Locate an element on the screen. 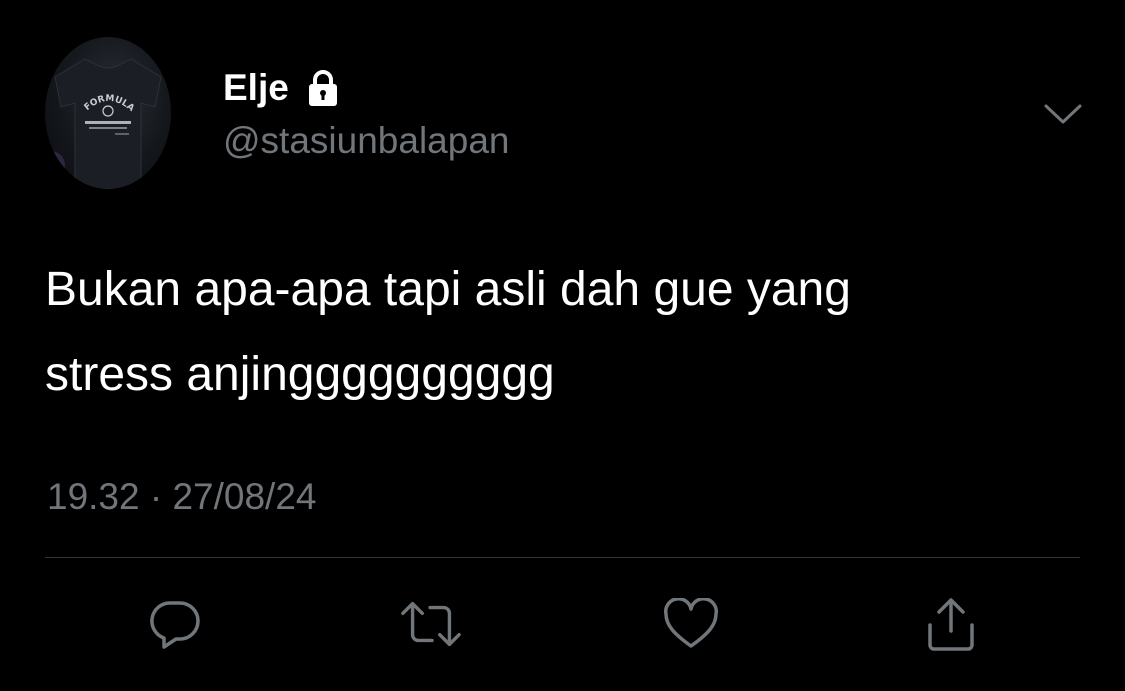 The height and width of the screenshot is (691, 1125). like-icon is located at coordinates (691, 623).